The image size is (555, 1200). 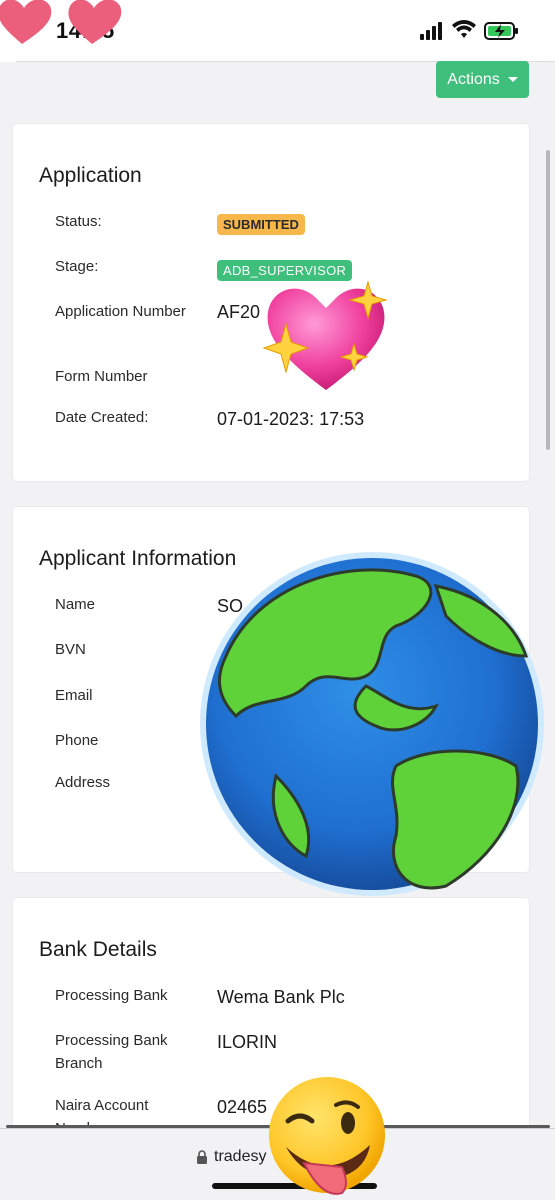 What do you see at coordinates (327, 1136) in the screenshot?
I see `winking-tongue-emoji-sticker-icon` at bounding box center [327, 1136].